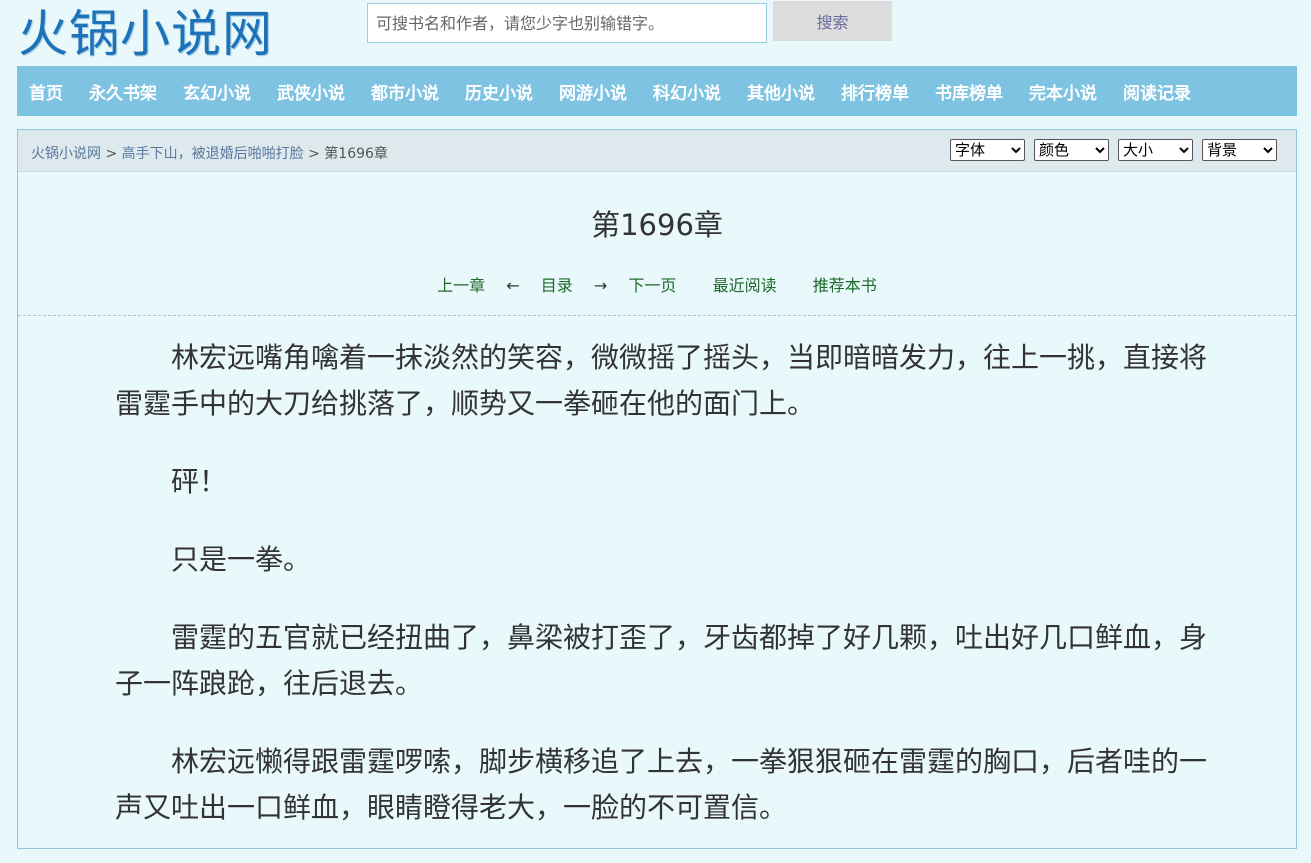 The width and height of the screenshot is (1311, 863). What do you see at coordinates (987, 150) in the screenshot?
I see `font-select: 字体` at bounding box center [987, 150].